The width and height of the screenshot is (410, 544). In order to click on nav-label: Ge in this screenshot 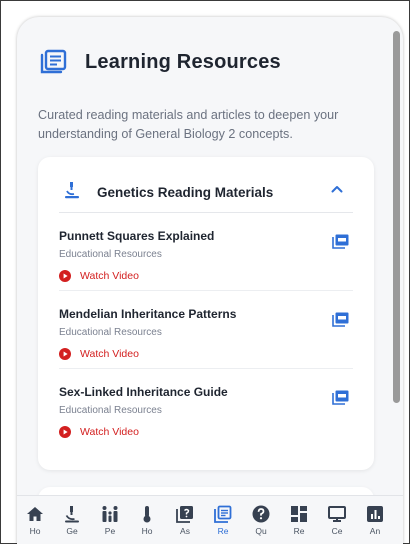, I will do `click(72, 531)`.